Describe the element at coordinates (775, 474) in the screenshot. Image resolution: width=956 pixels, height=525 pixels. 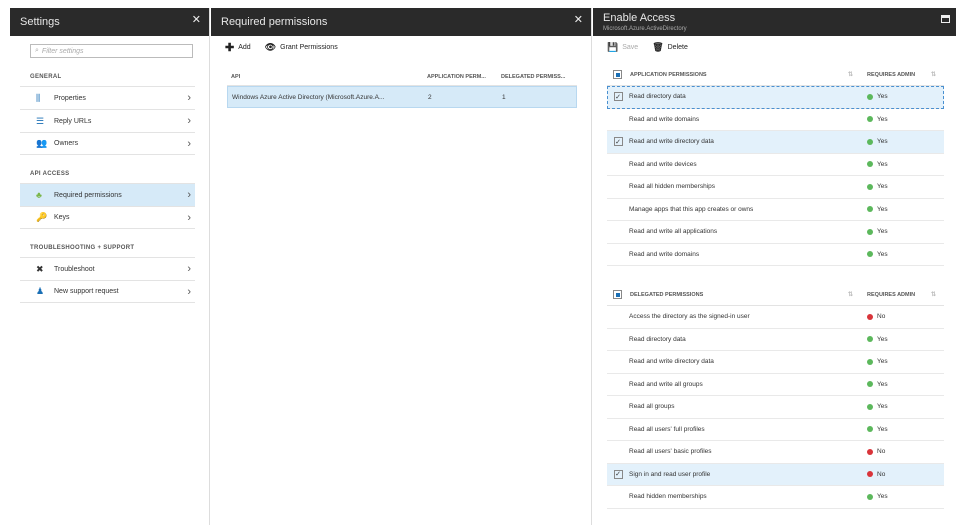
I see `permission-row: ✓ Sign in and read user profile No` at that location.